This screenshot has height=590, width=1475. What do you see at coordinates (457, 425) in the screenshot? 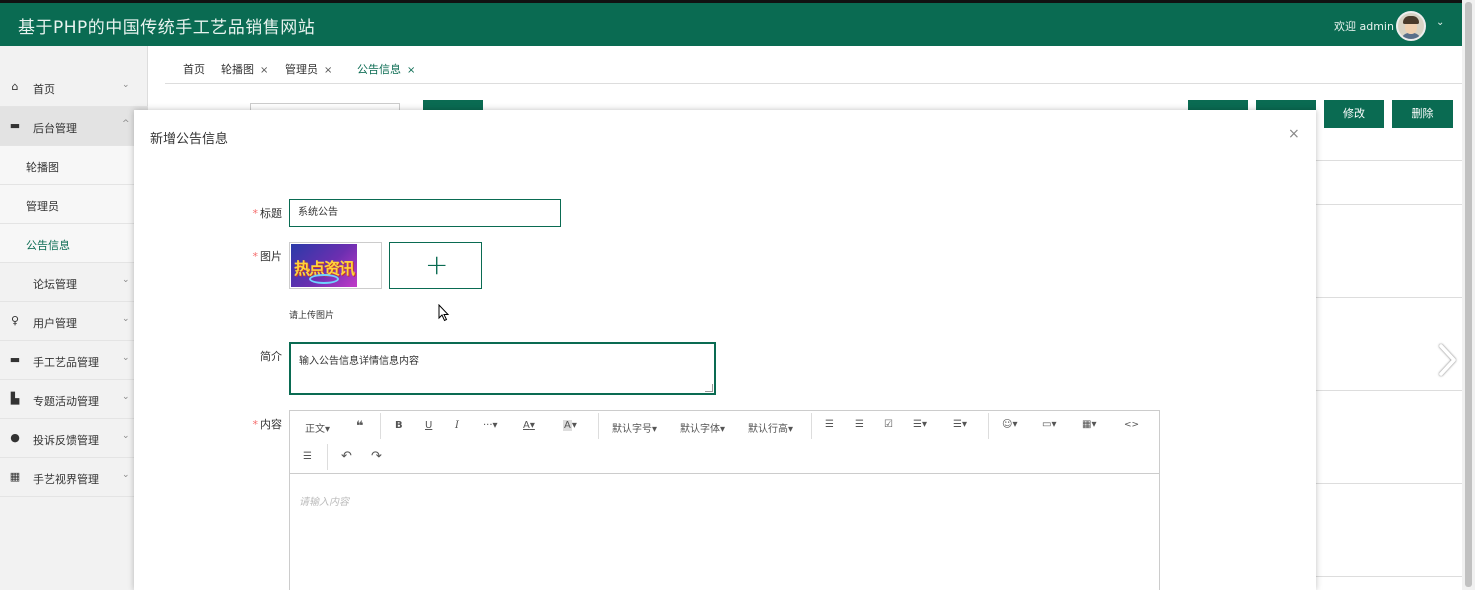
I see `italic-icon: I` at bounding box center [457, 425].